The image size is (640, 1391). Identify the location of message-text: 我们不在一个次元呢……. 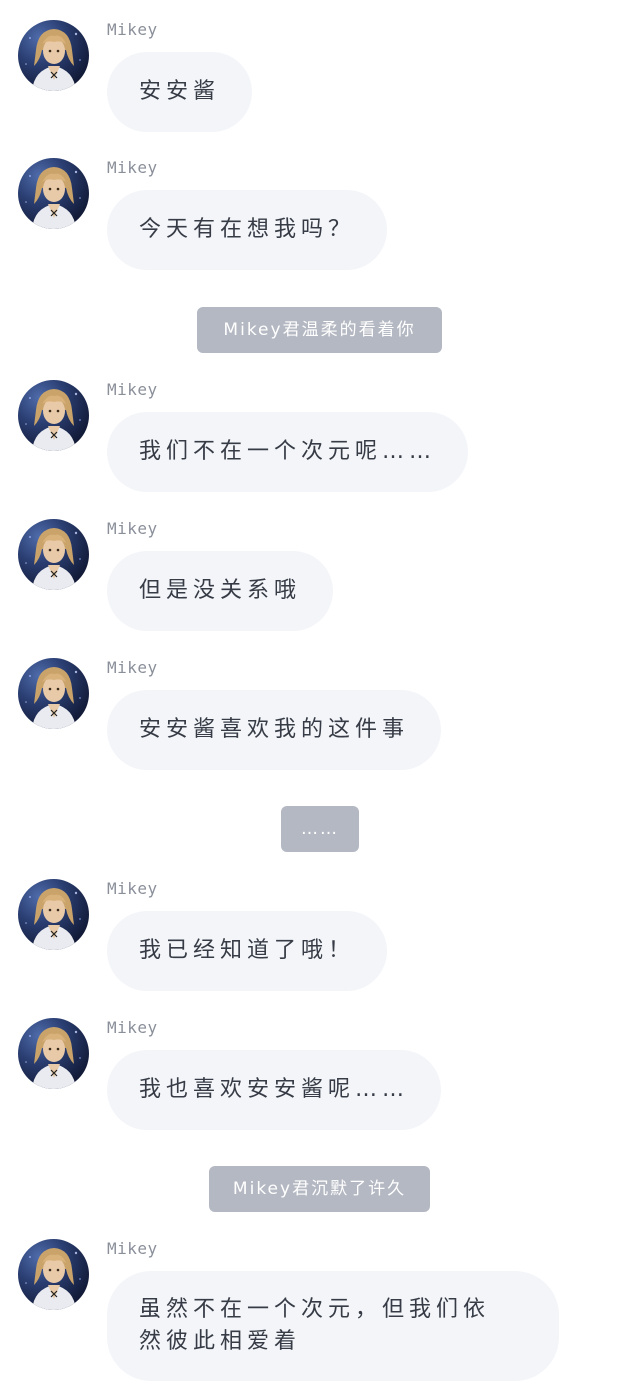
(288, 451).